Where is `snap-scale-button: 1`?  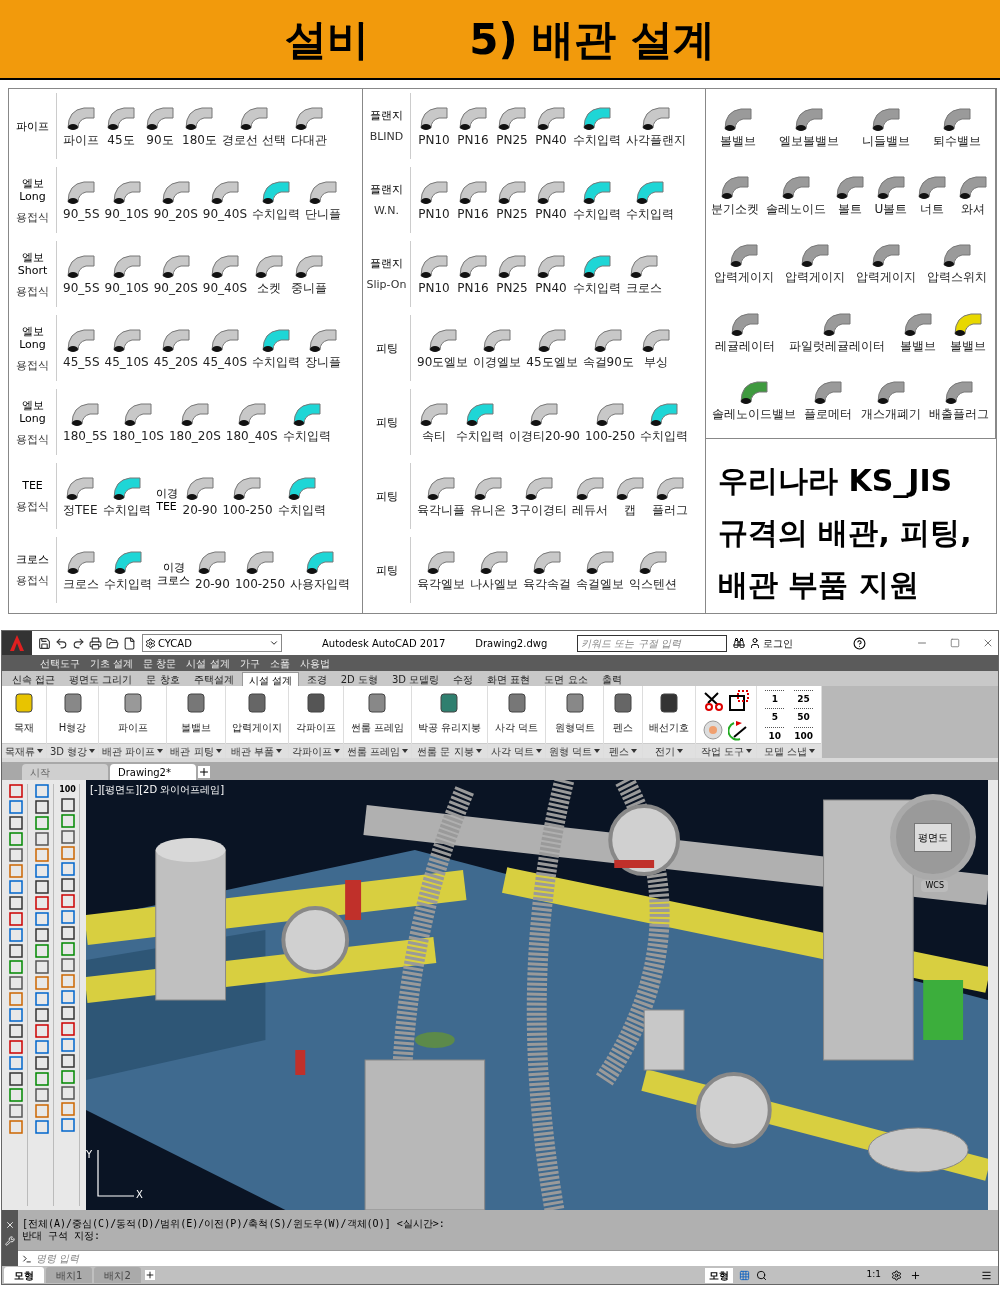
snap-scale-button: 1 is located at coordinates (775, 698).